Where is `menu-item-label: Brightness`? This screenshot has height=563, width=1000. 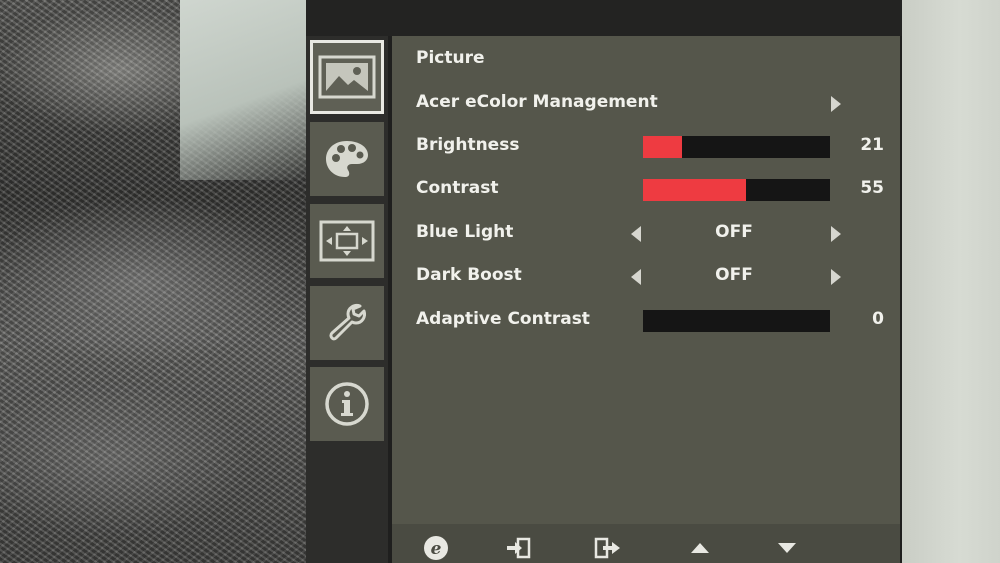
menu-item-label: Brightness is located at coordinates (468, 145).